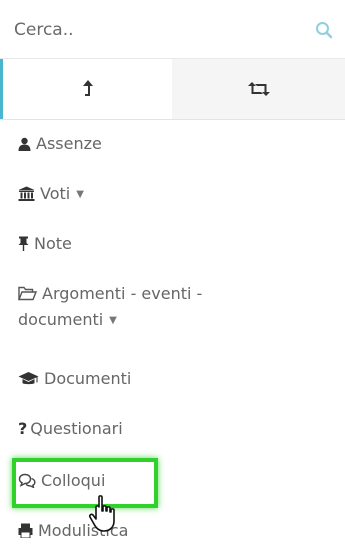 The width and height of the screenshot is (345, 544). I want to click on search-input, so click(150, 30).